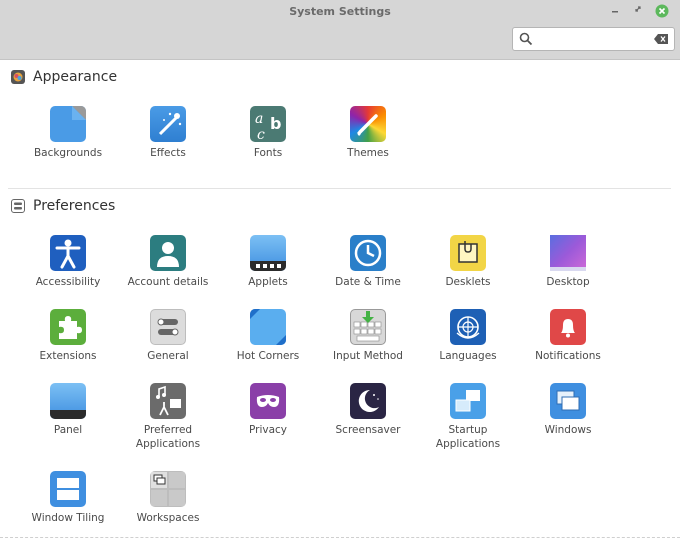  What do you see at coordinates (68, 356) in the screenshot?
I see `item-label: Extensions` at bounding box center [68, 356].